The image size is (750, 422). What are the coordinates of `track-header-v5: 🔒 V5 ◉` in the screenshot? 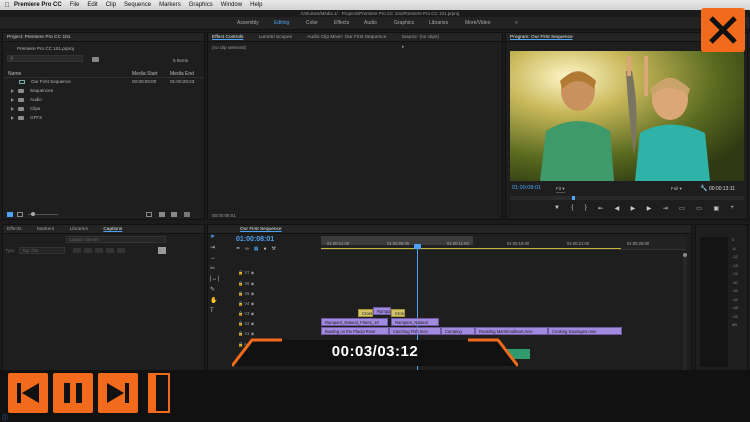 It's located at (246, 294).